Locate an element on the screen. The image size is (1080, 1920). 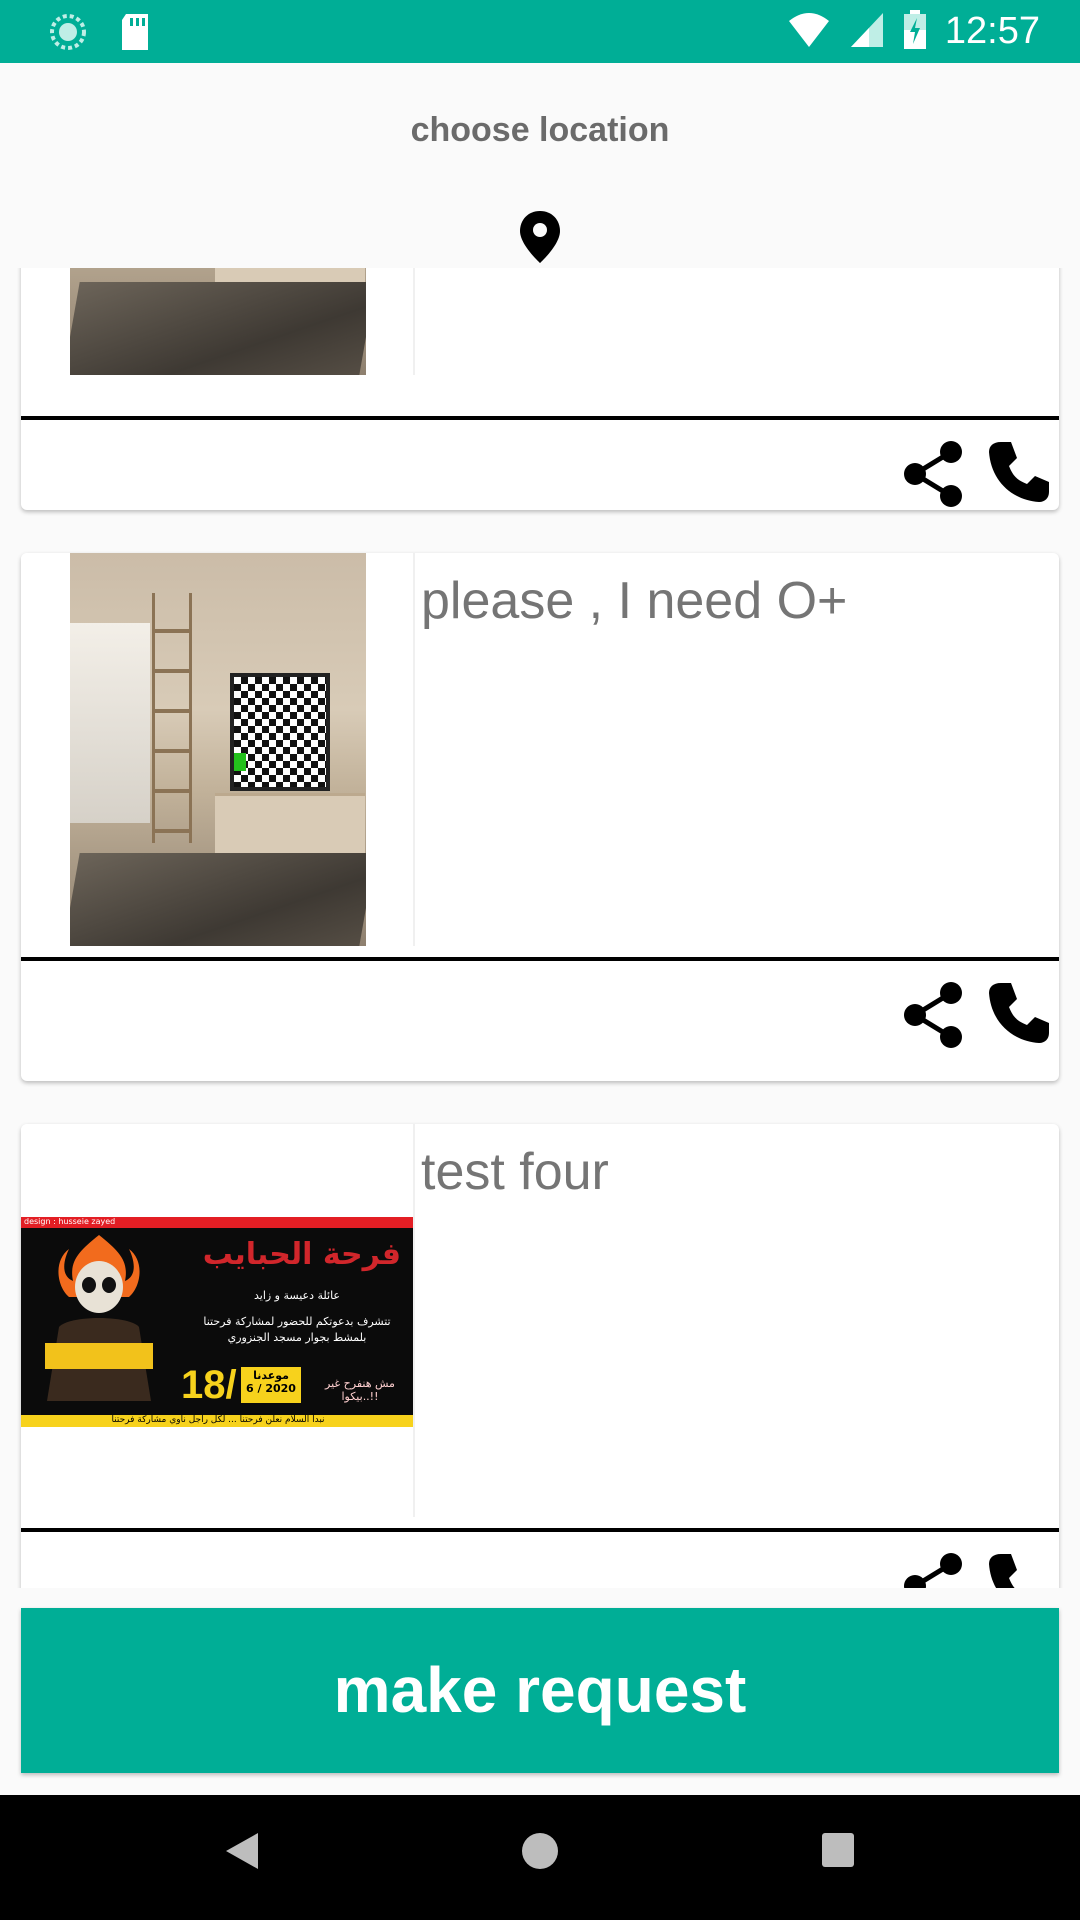
status-clock: 12:57 is located at coordinates (992, 31).